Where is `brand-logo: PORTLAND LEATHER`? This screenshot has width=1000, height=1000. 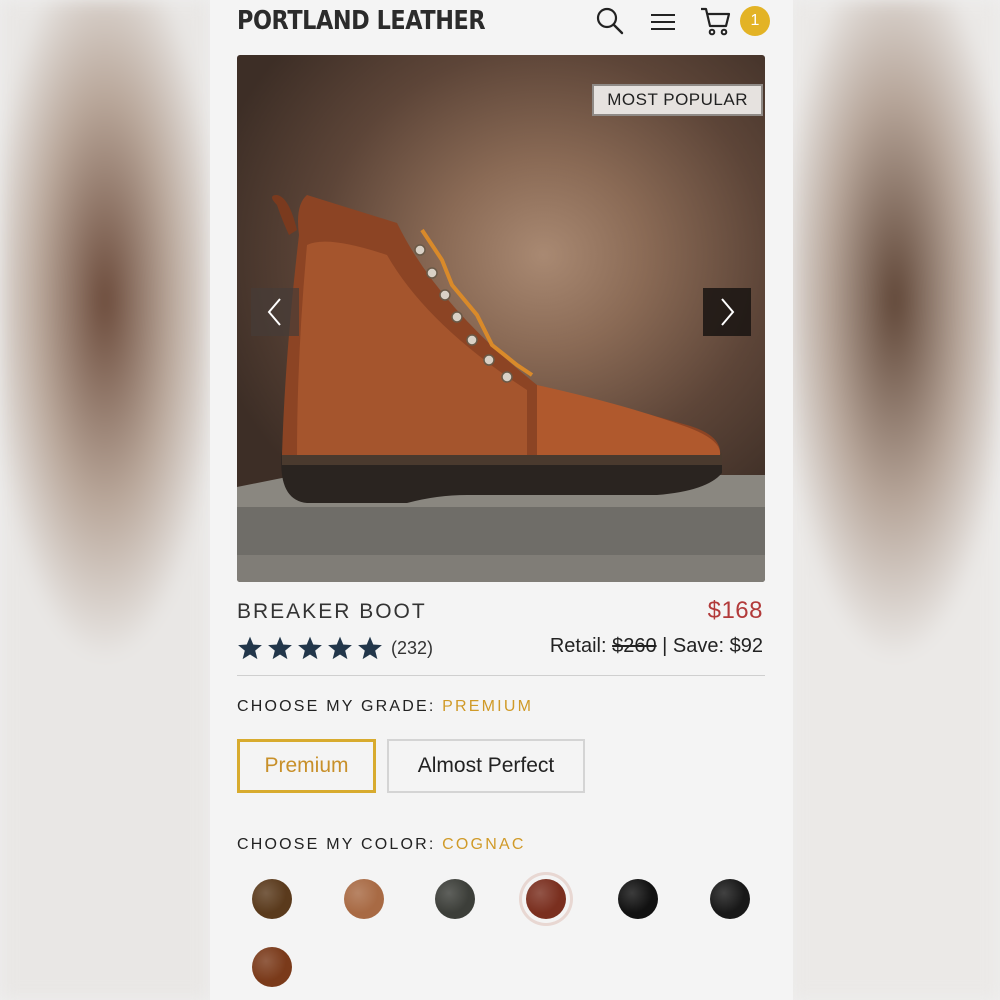
brand-logo: PORTLAND LEATHER is located at coordinates (361, 21).